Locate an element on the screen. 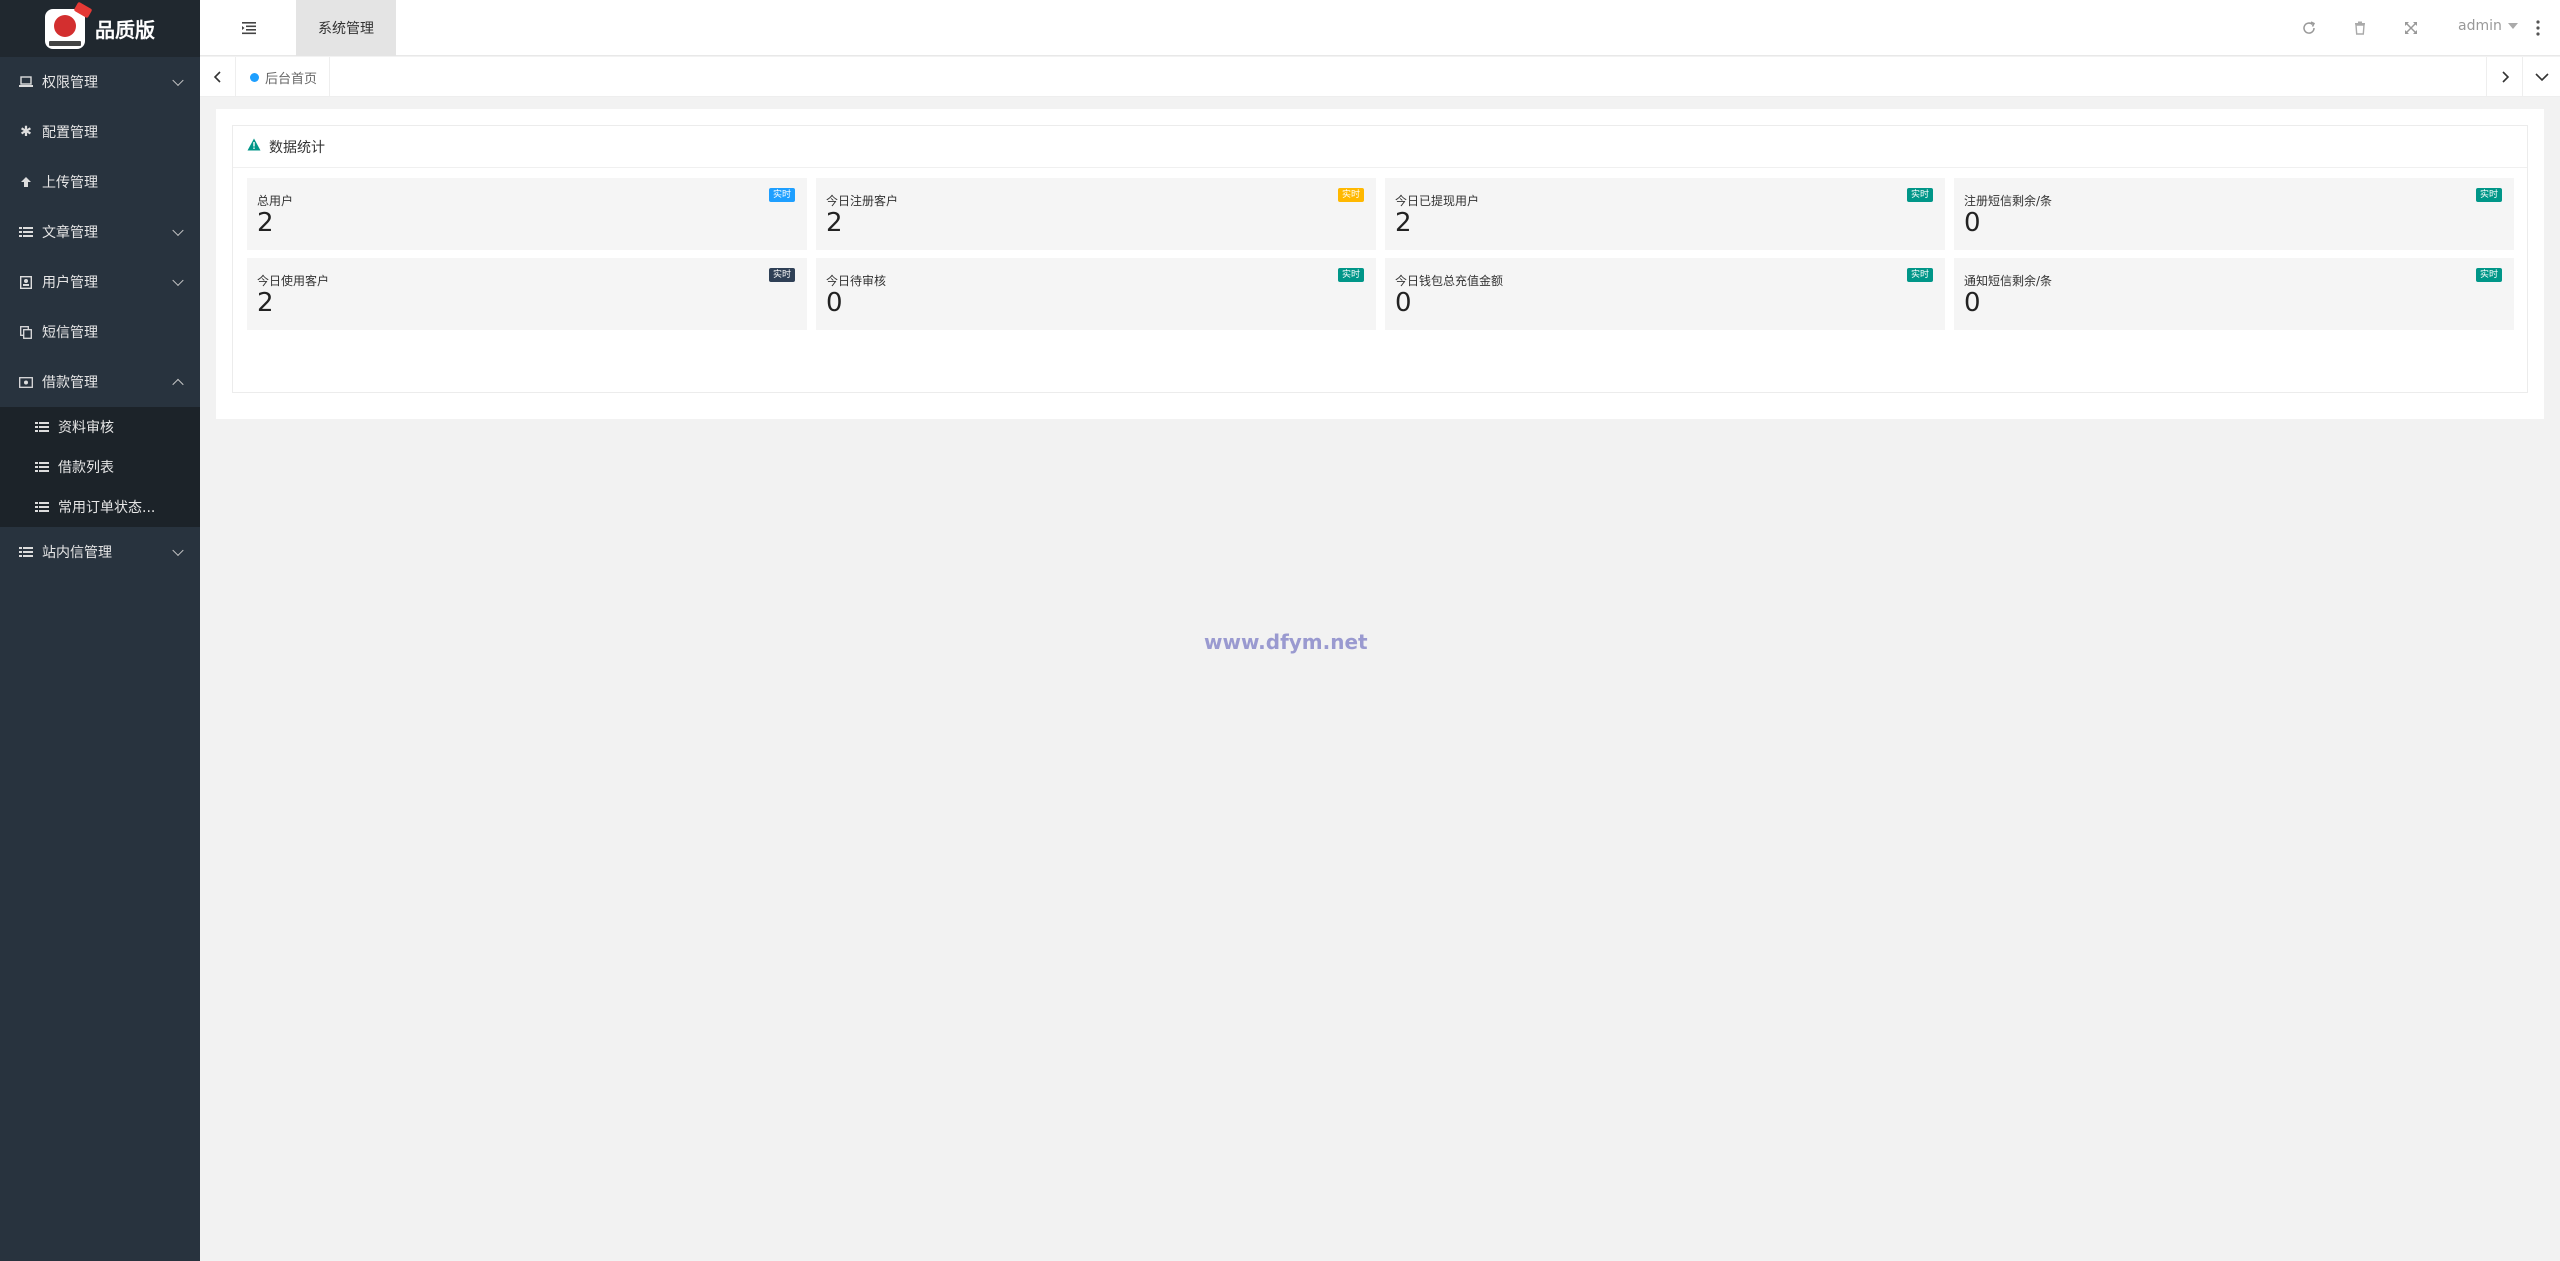 The image size is (2560, 1261). laptop-icon is located at coordinates (26, 82).